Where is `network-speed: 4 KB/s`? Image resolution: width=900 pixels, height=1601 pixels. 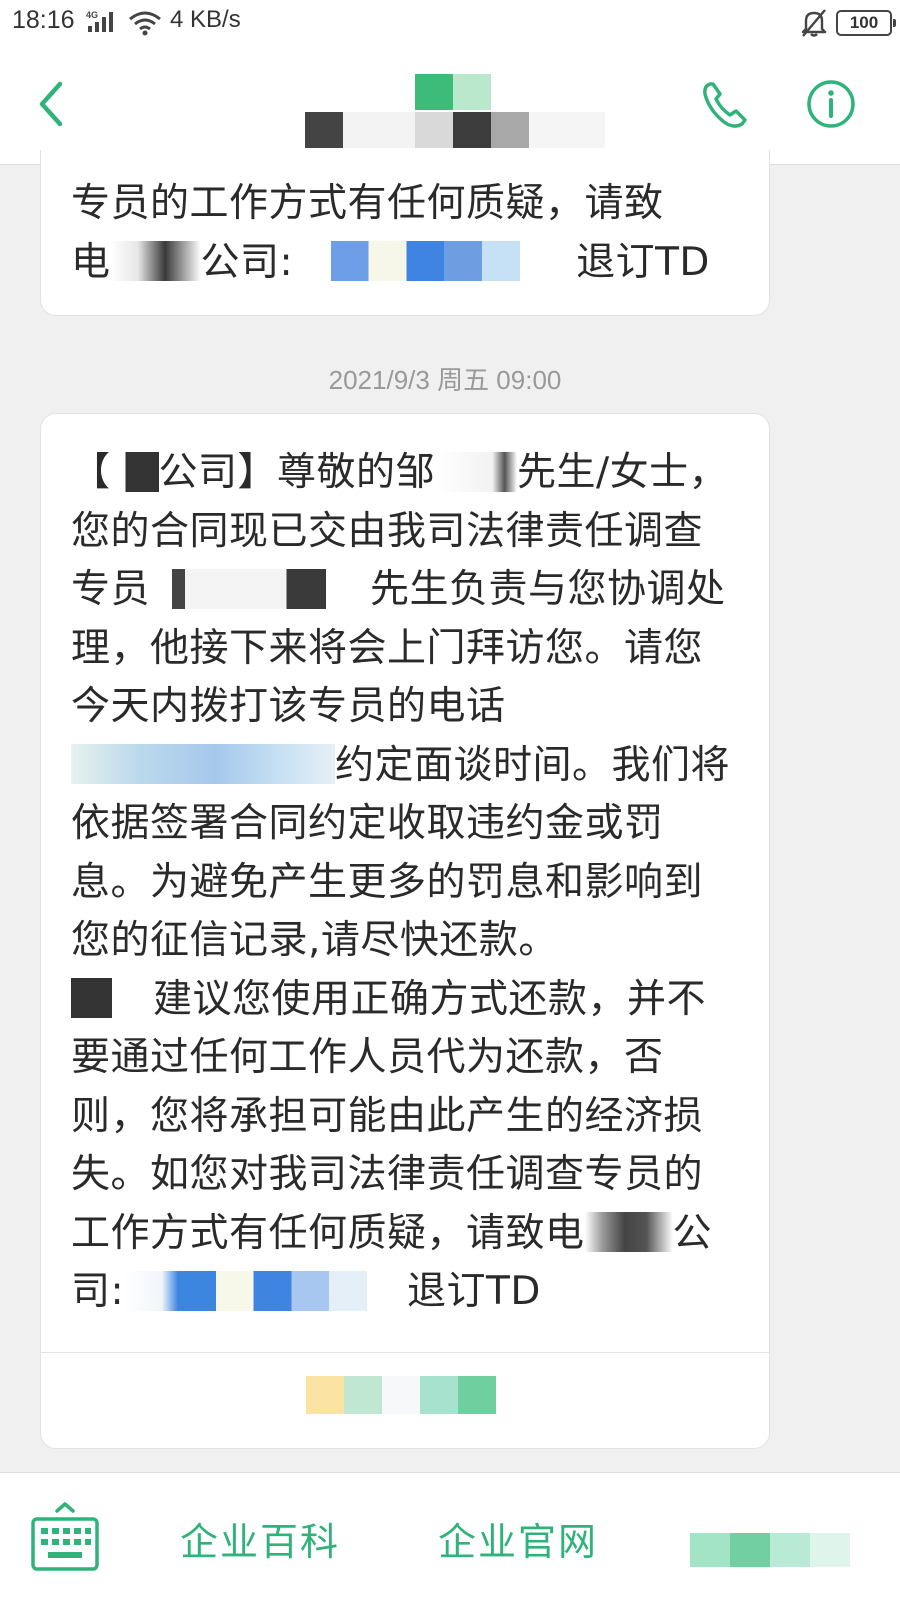 network-speed: 4 KB/s is located at coordinates (205, 19).